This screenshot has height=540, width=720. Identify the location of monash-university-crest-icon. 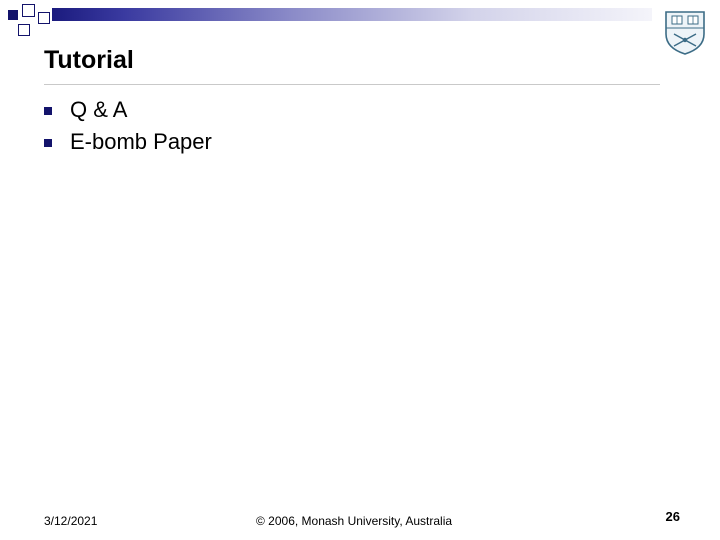
(685, 33).